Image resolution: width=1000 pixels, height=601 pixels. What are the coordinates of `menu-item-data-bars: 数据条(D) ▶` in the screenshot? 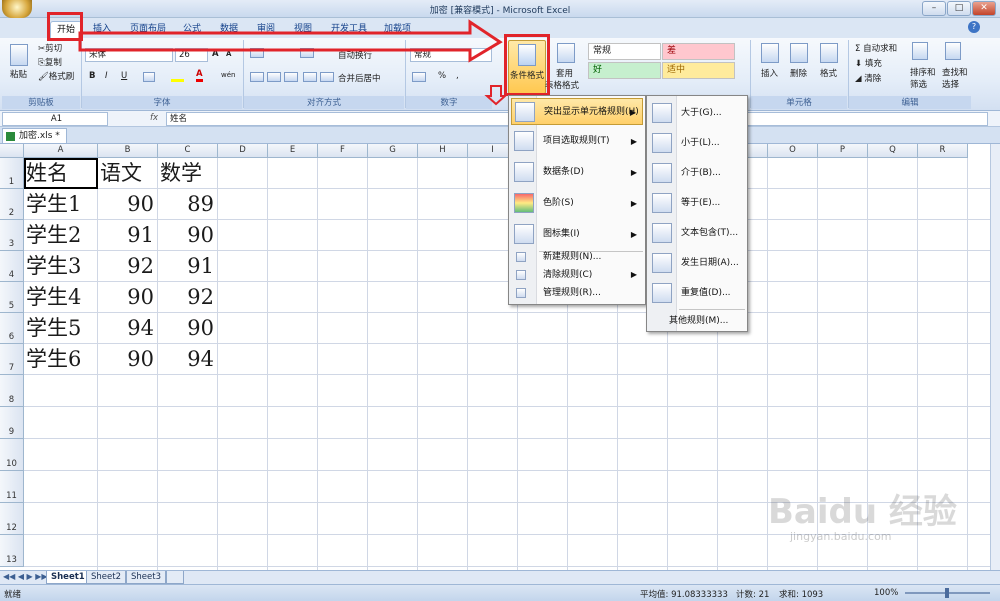 It's located at (577, 172).